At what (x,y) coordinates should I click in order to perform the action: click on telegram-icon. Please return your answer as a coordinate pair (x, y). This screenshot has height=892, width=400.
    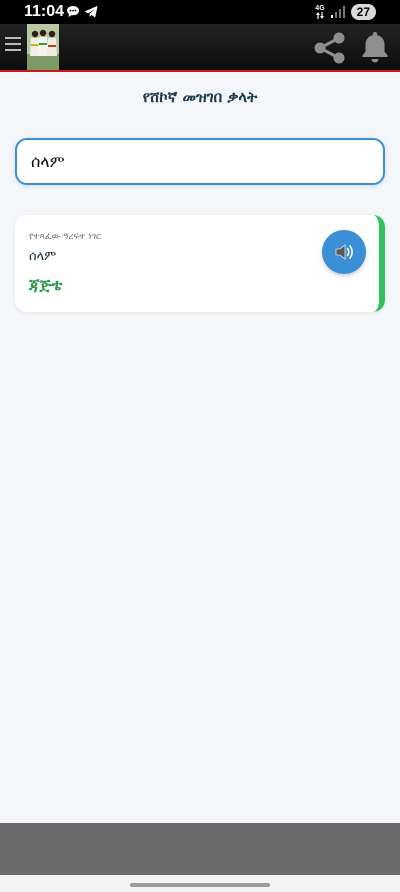
    Looking at the image, I should click on (91, 12).